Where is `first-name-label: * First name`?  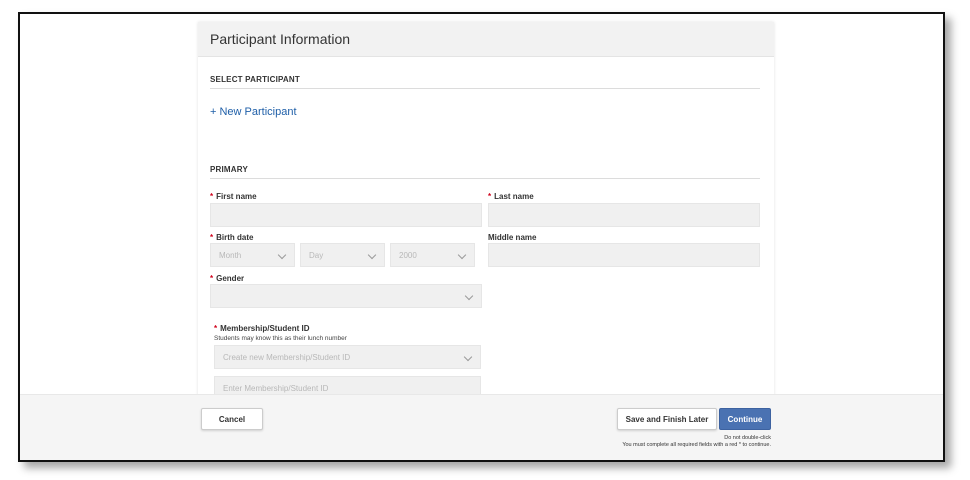
first-name-label: * First name is located at coordinates (233, 196).